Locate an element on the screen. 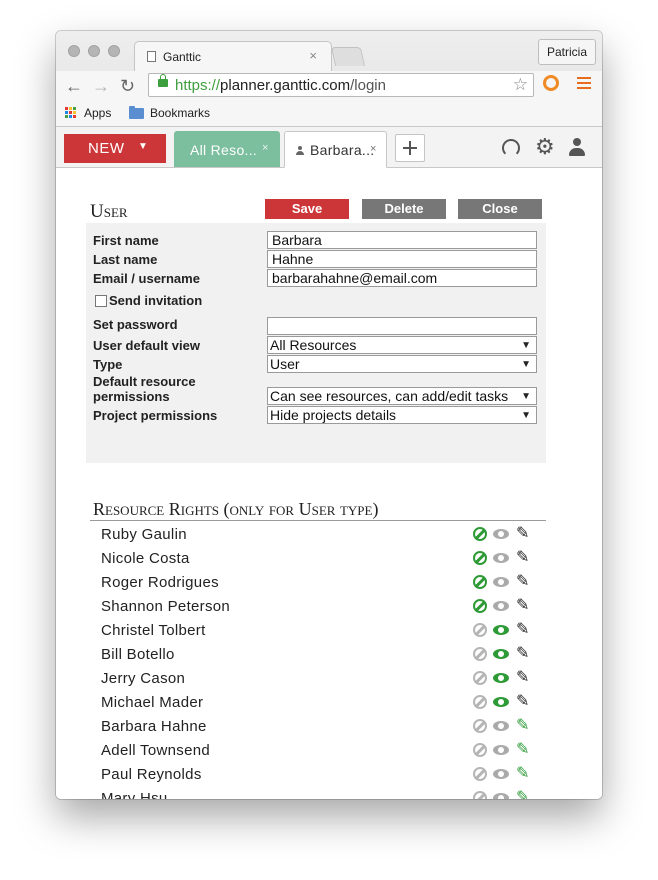 Image resolution: width=658 pixels, height=880 pixels. add-tab-button is located at coordinates (410, 148).